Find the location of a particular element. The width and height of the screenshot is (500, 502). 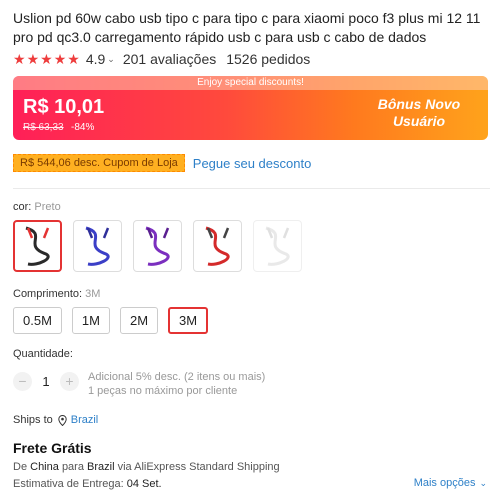

ships-to-label: Ships to is located at coordinates (33, 420).